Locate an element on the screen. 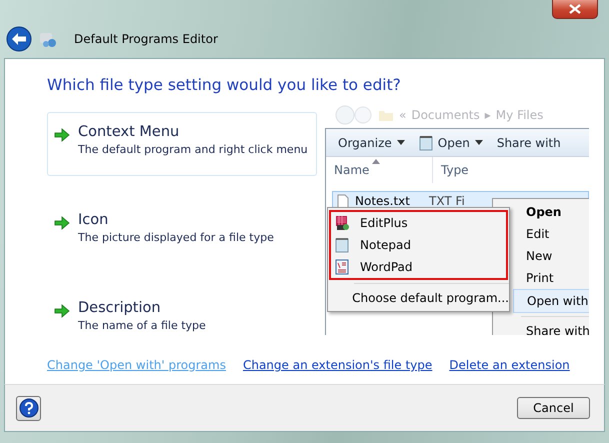  menu-item: WordPad is located at coordinates (418, 267).